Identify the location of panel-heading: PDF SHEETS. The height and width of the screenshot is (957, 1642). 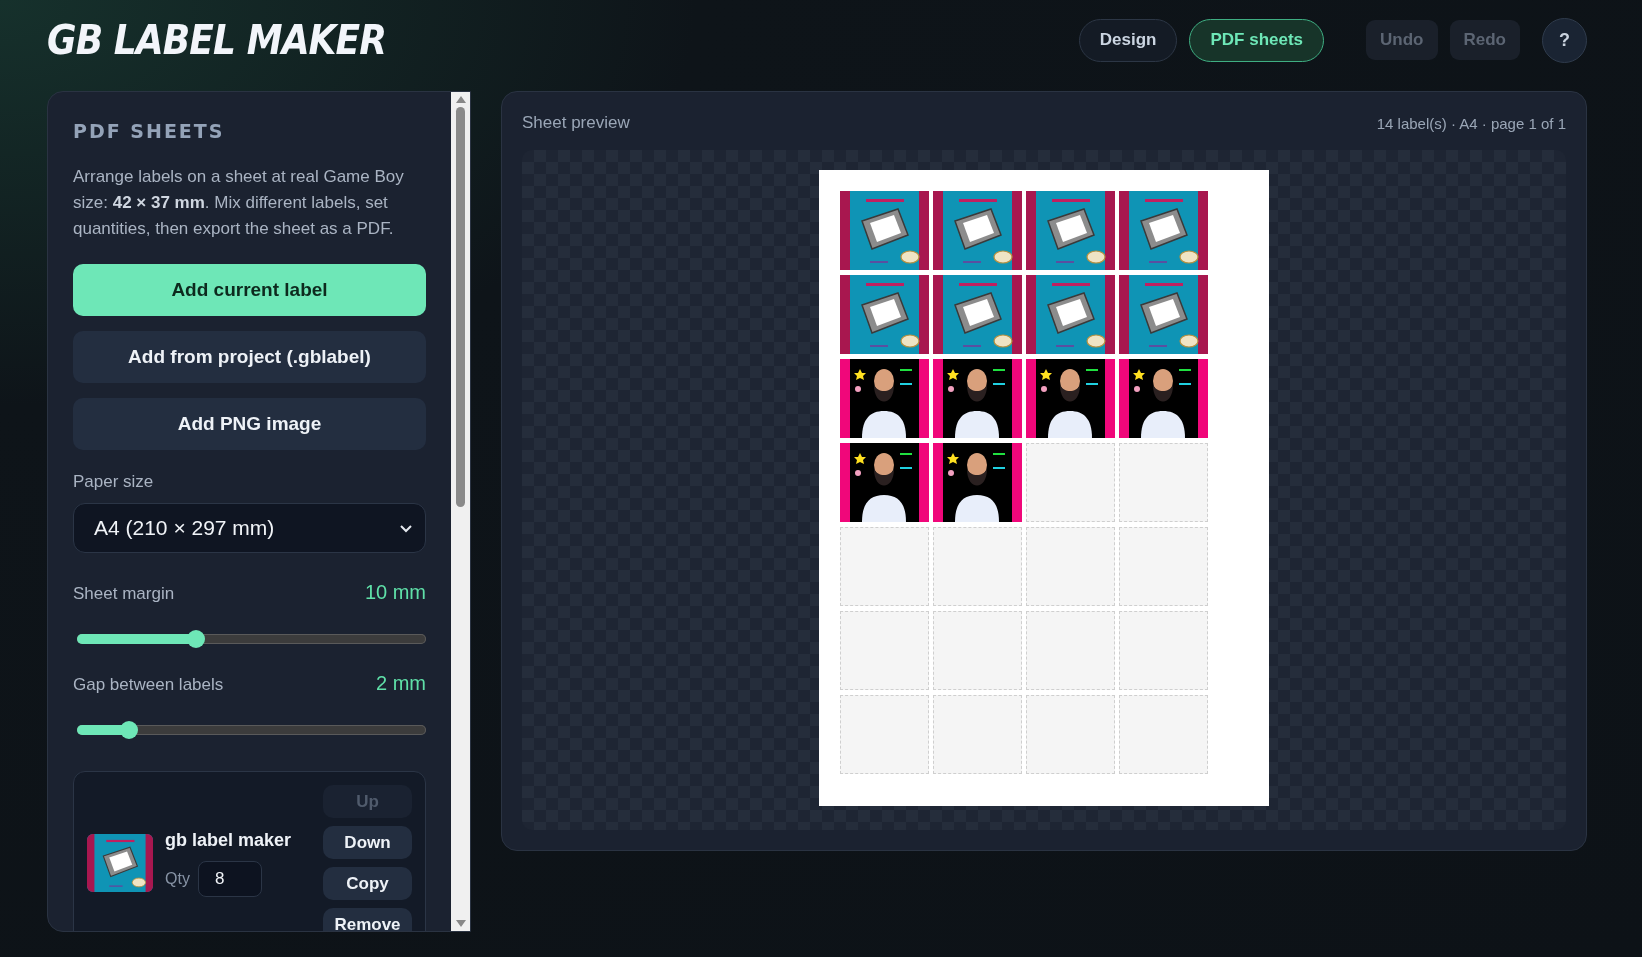
(149, 131).